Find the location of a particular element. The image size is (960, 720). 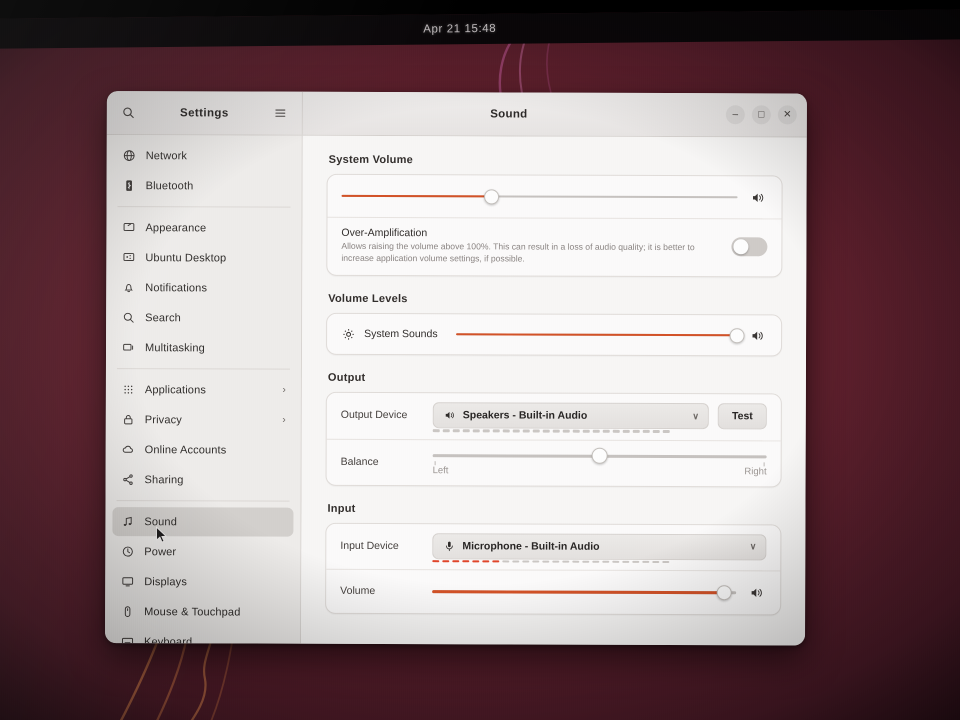

sidebar-item-applications: Applications › is located at coordinates (203, 390).